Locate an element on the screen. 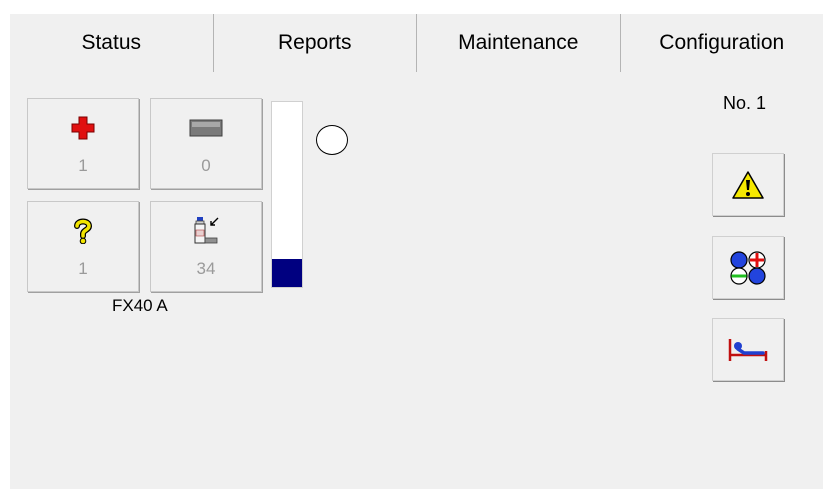 The image size is (823, 489). alarm-tile: 1 is located at coordinates (83, 143).